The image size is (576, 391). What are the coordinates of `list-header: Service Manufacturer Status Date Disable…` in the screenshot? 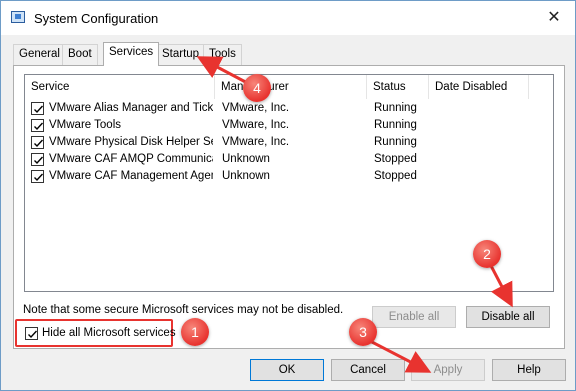 It's located at (289, 87).